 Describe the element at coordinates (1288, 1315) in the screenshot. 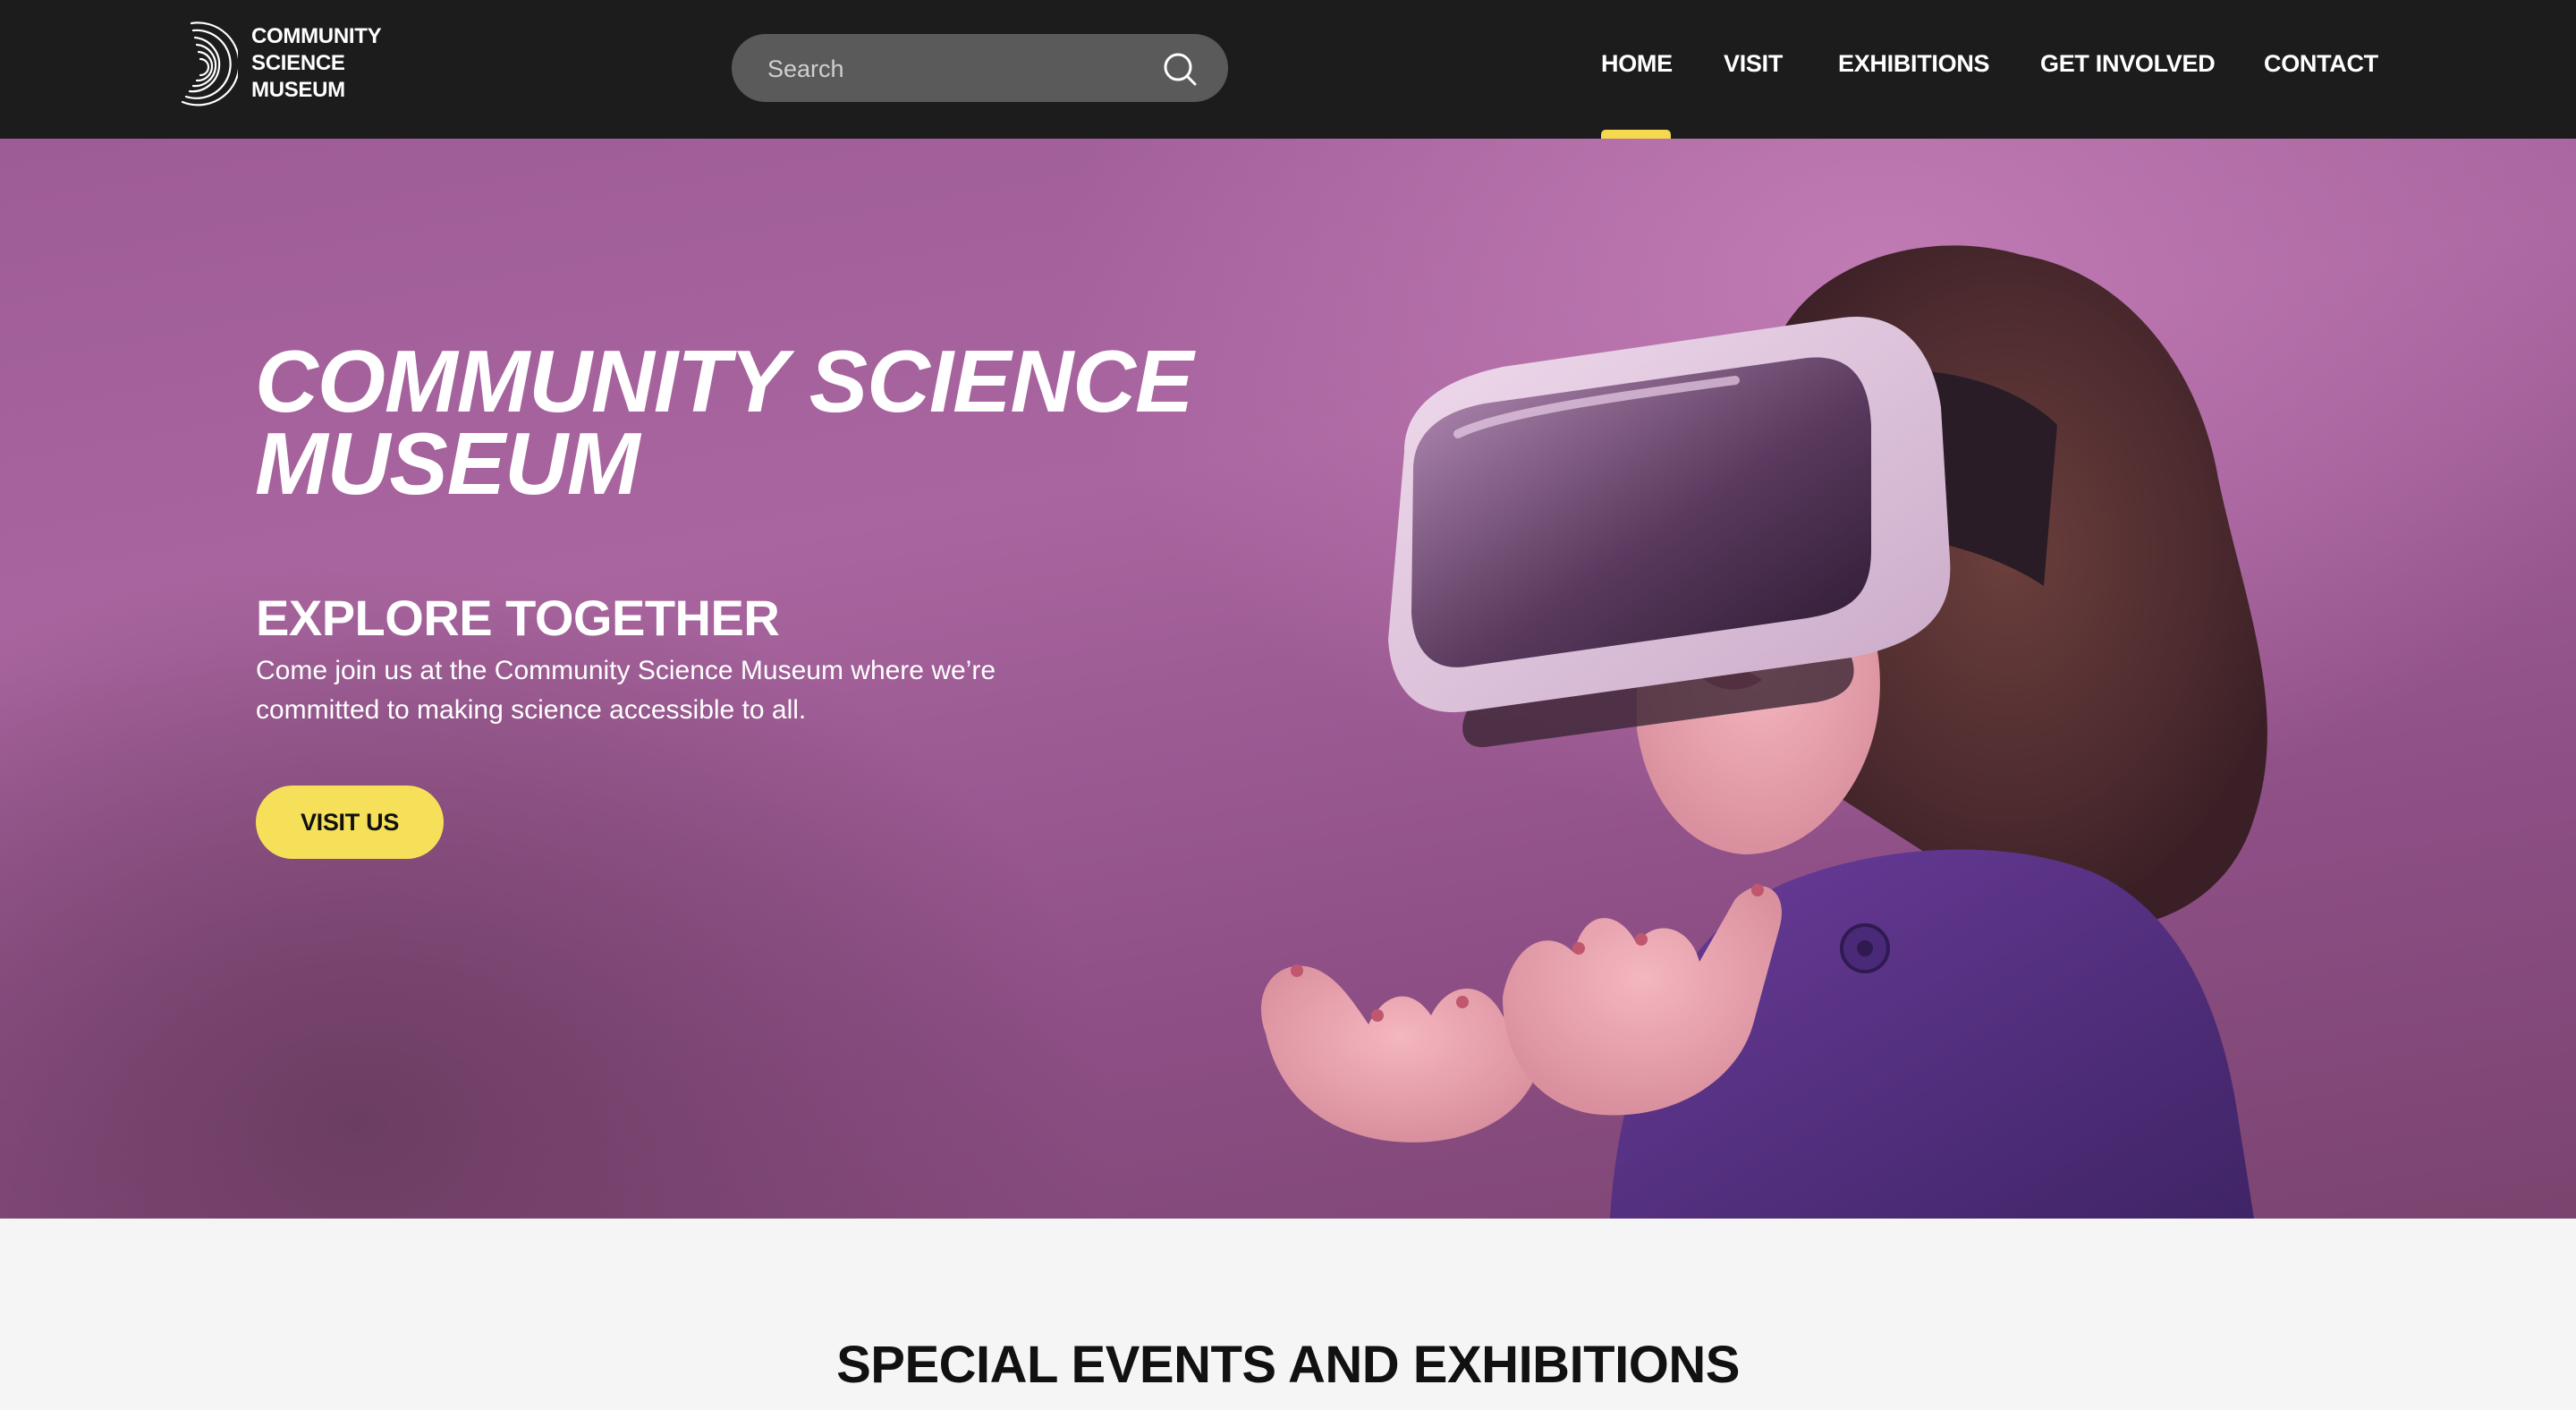

I see `special-events-section: SPECIAL EVENTS AND EXHIBITIONS` at that location.